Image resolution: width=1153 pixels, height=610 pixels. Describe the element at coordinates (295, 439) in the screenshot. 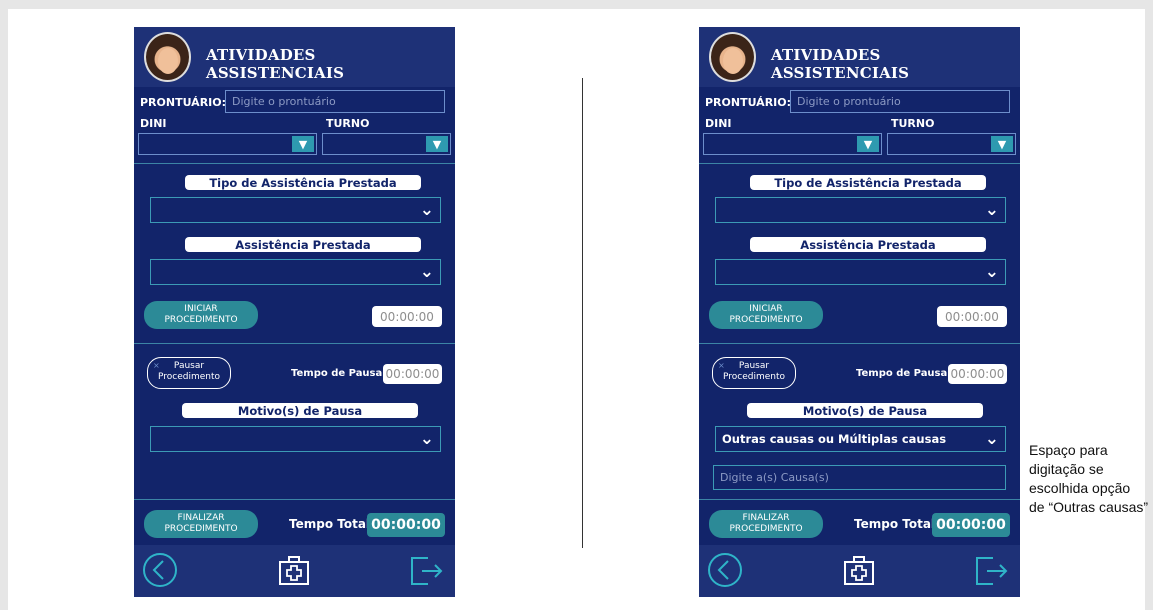

I see `motivo-pausa-select: ⌄` at that location.